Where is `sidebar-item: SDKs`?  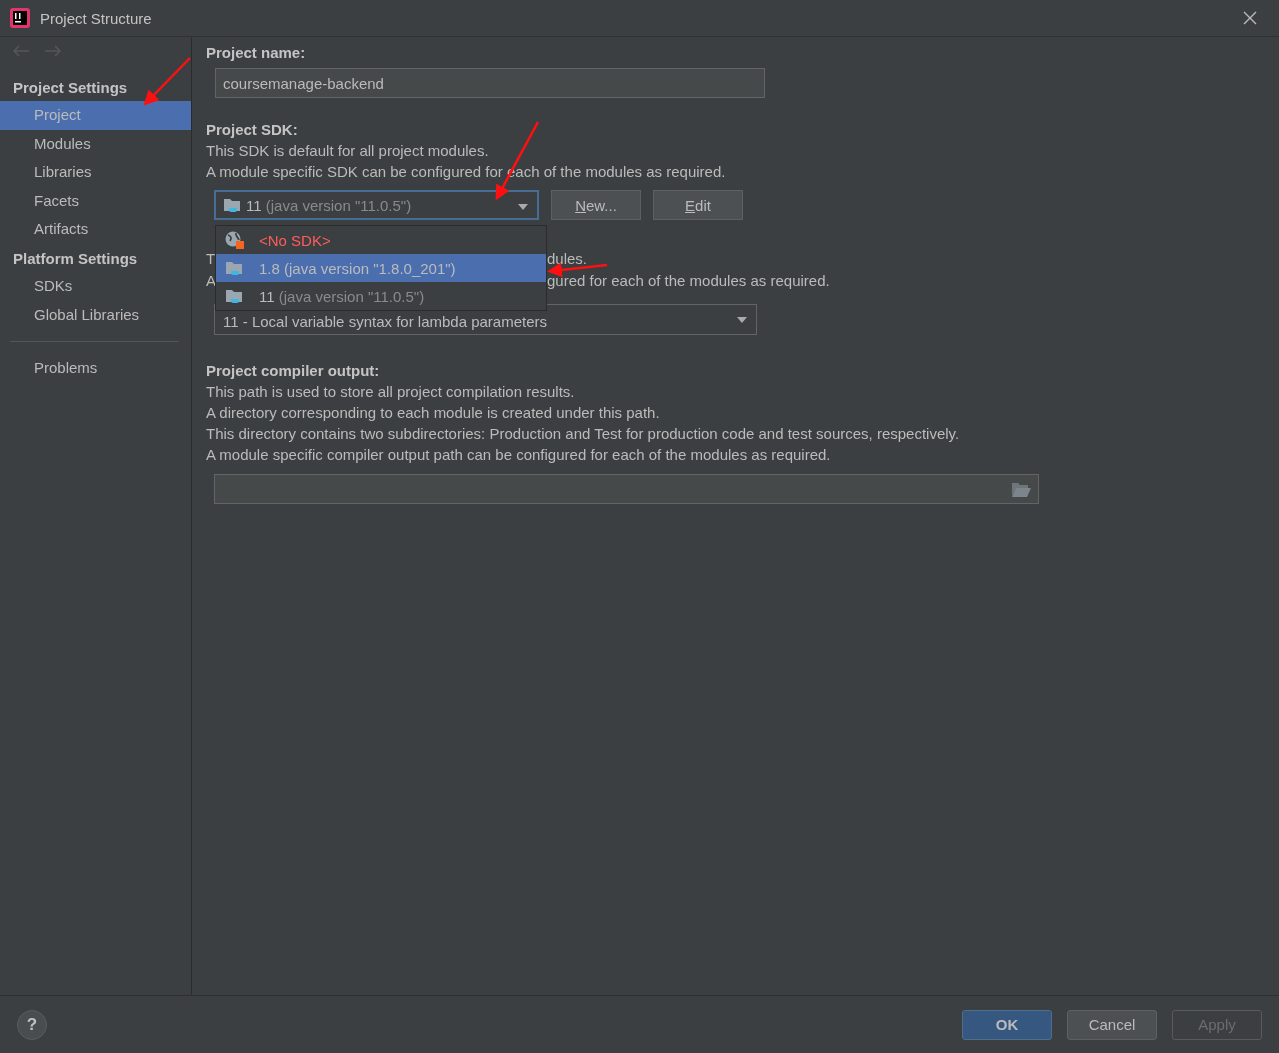 sidebar-item: SDKs is located at coordinates (95, 286).